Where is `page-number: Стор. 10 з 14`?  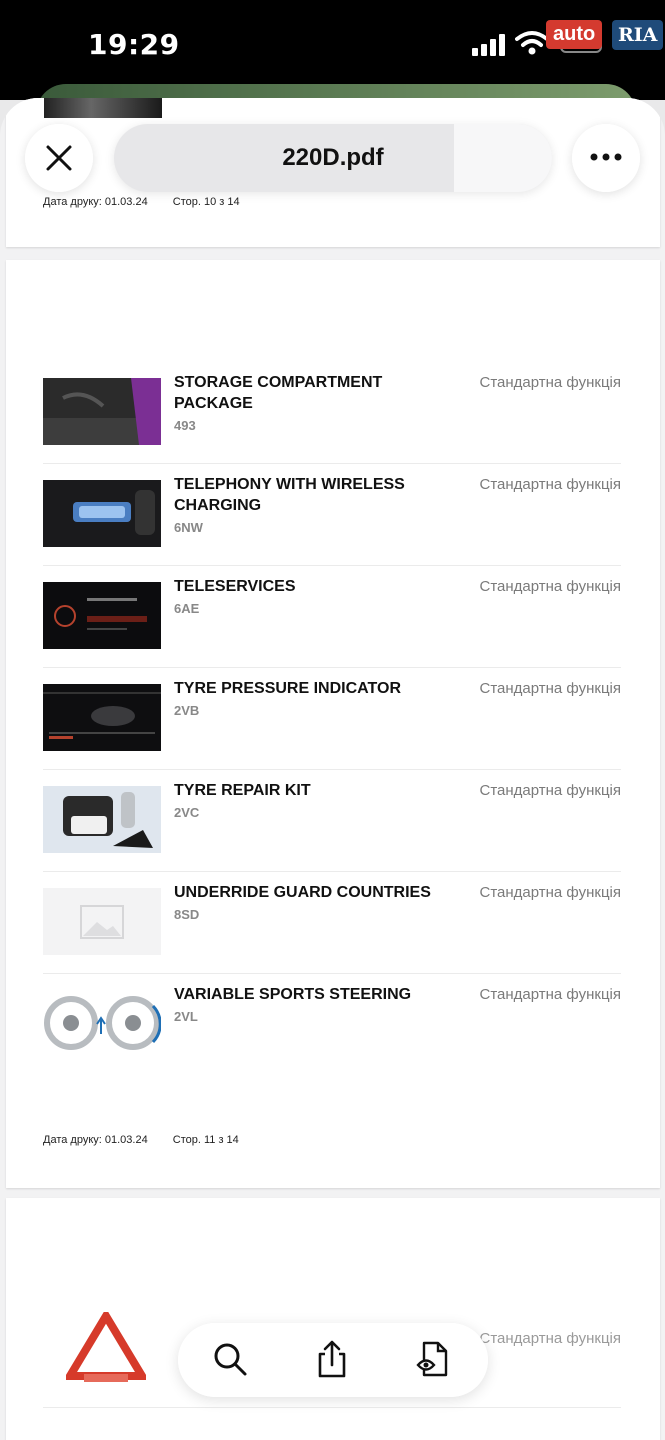
page-number: Стор. 10 з 14 is located at coordinates (206, 202).